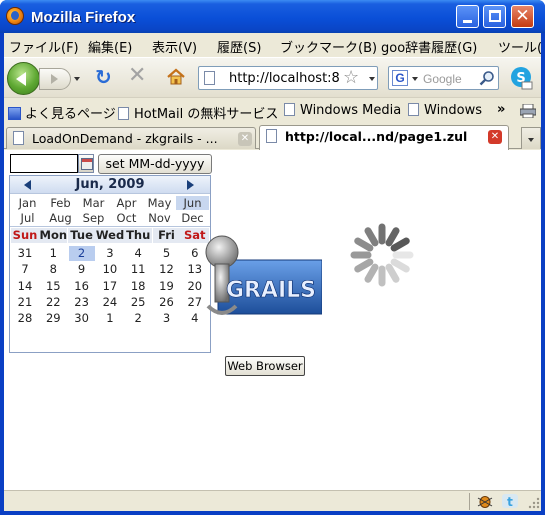 The height and width of the screenshot is (515, 545). I want to click on date-input, so click(44, 163).